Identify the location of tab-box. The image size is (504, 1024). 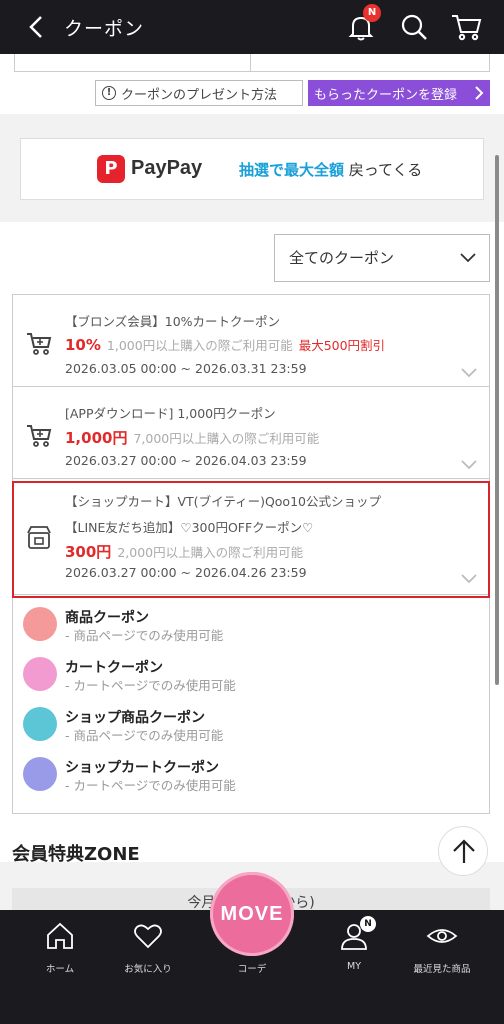
(252, 63).